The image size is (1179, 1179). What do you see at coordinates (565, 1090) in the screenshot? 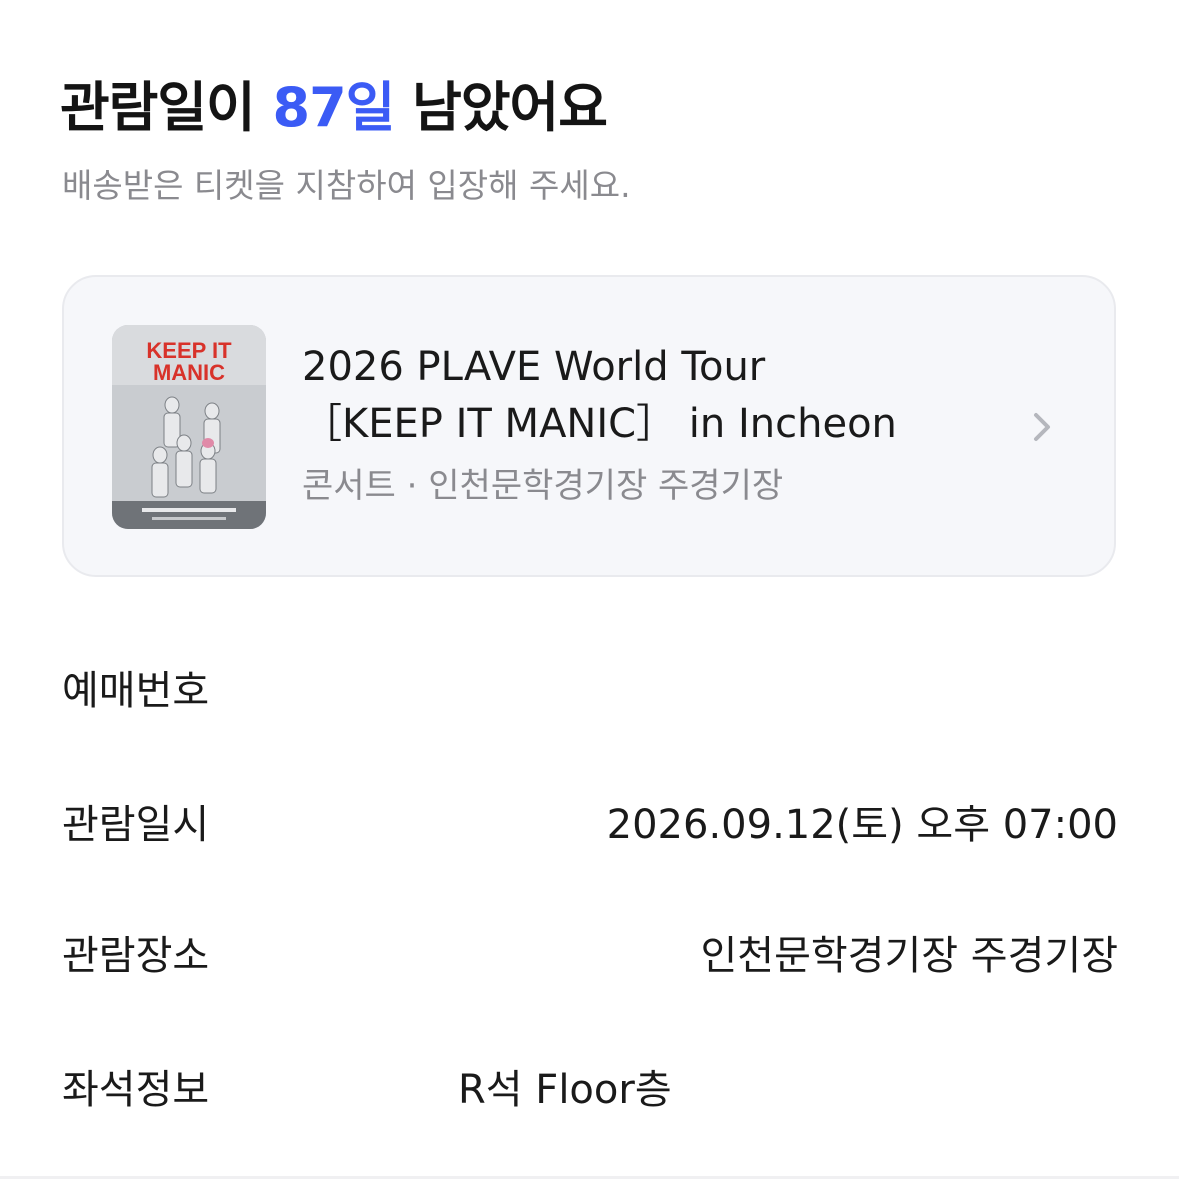
I see `seat-value: R석 Floor층` at bounding box center [565, 1090].